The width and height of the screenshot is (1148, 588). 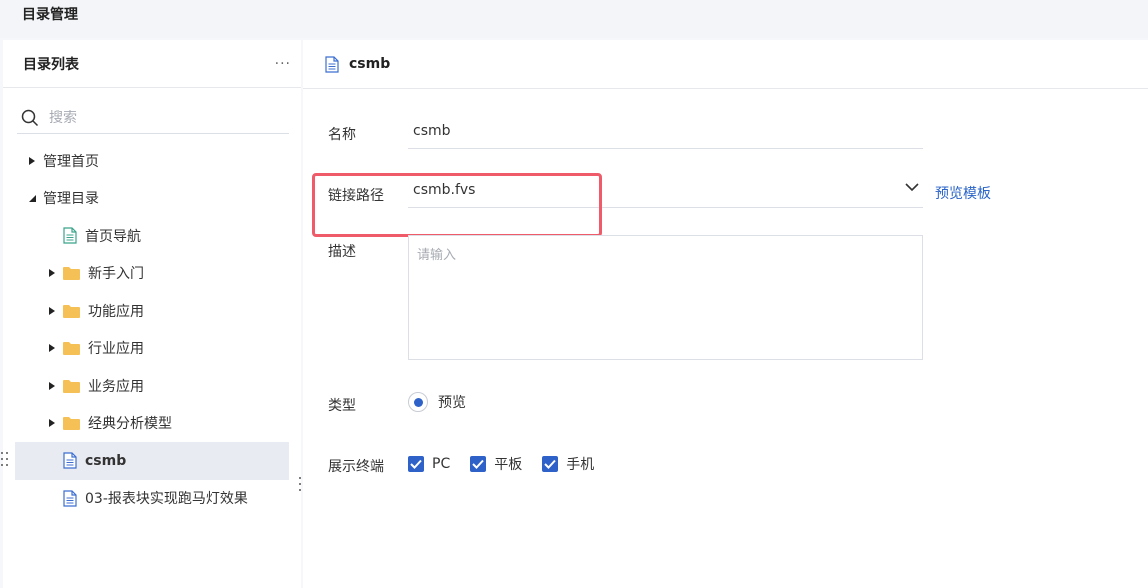 What do you see at coordinates (152, 311) in the screenshot?
I see `tree-item-folder: 功能应用` at bounding box center [152, 311].